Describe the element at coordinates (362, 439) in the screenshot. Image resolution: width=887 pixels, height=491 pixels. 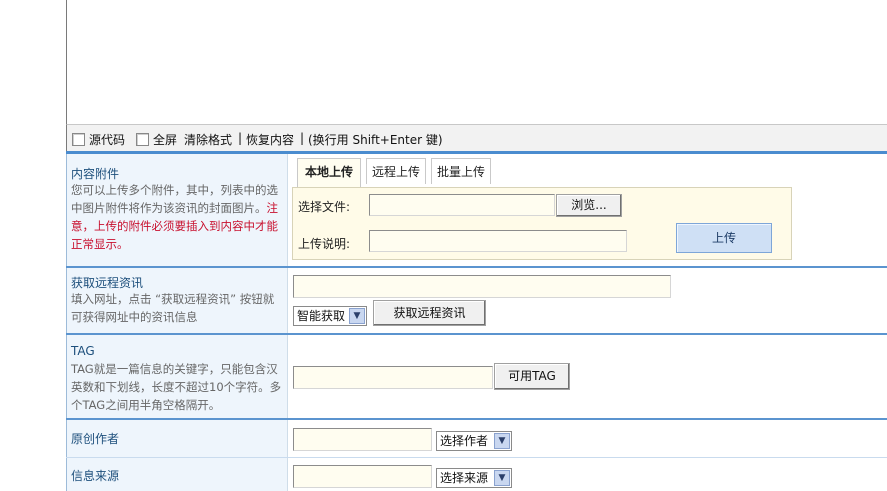
I see `author-input` at that location.